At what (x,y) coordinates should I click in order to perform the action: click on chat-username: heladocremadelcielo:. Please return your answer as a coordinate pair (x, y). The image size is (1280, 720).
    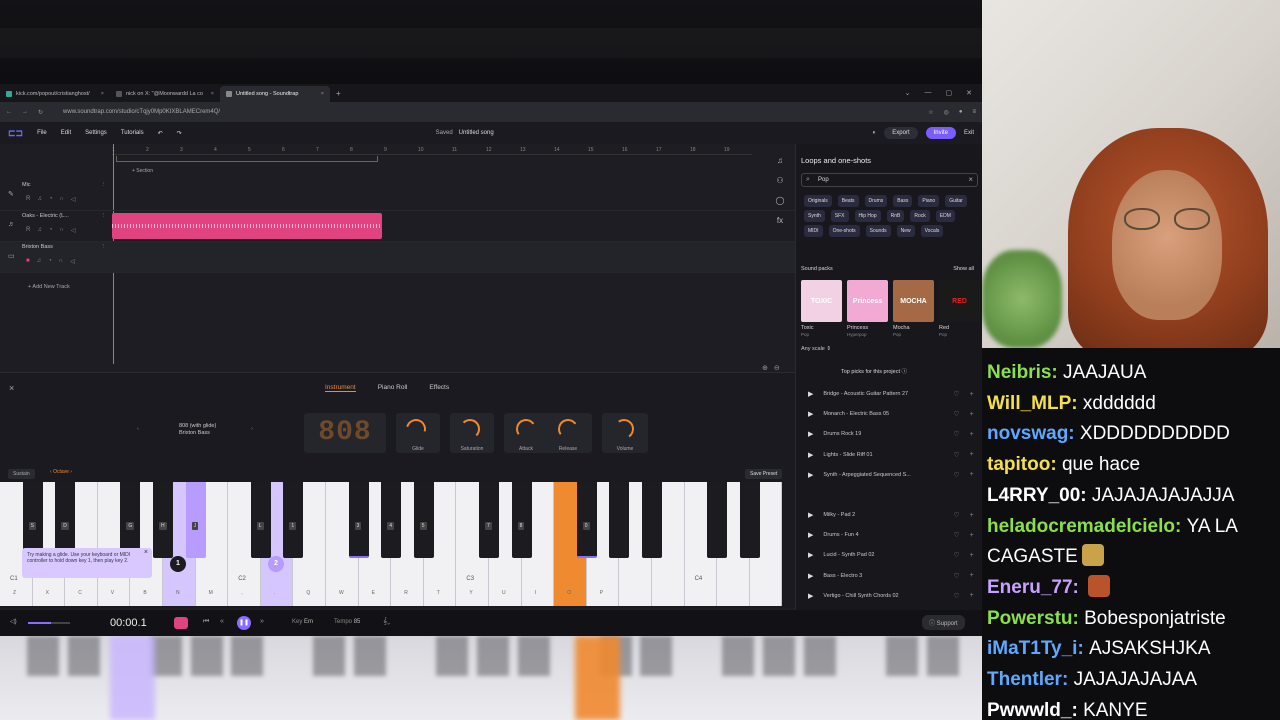
    Looking at the image, I should click on (1087, 526).